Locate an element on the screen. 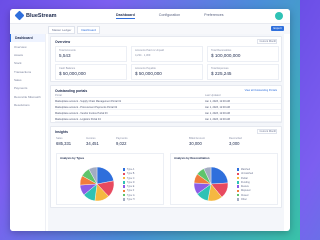  sidebar-item-resolutions: Resolutions is located at coordinates (27, 105).